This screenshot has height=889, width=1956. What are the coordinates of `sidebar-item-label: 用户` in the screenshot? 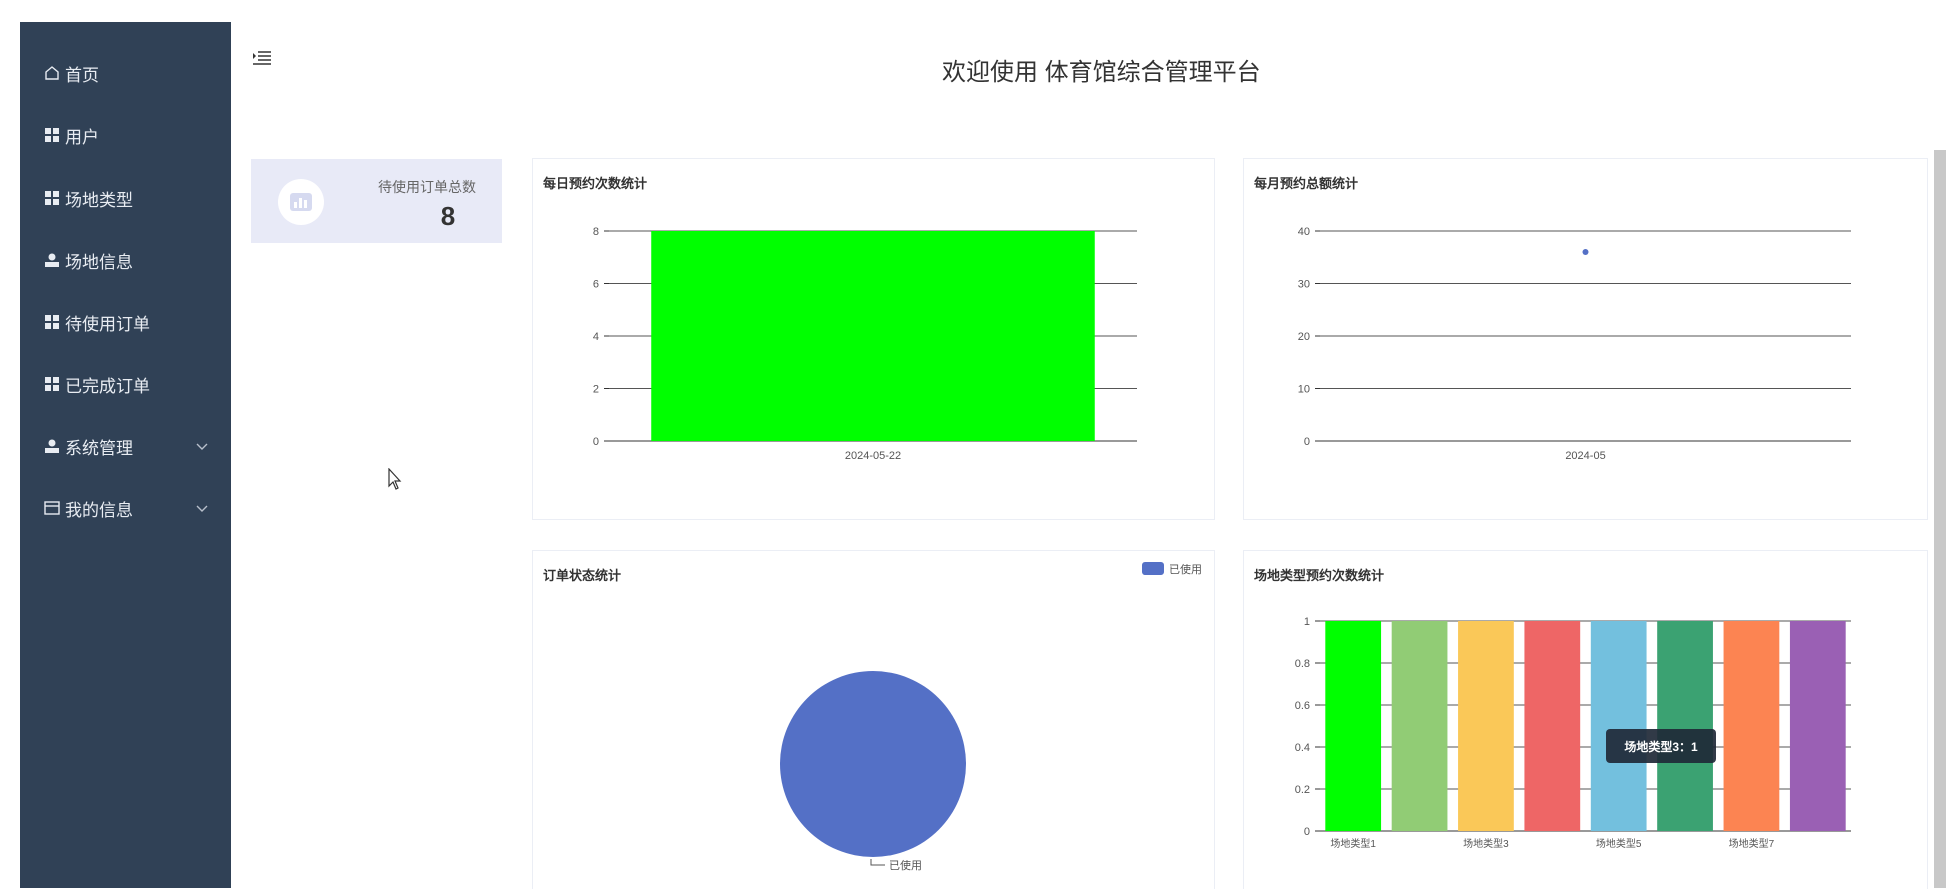 It's located at (82, 137).